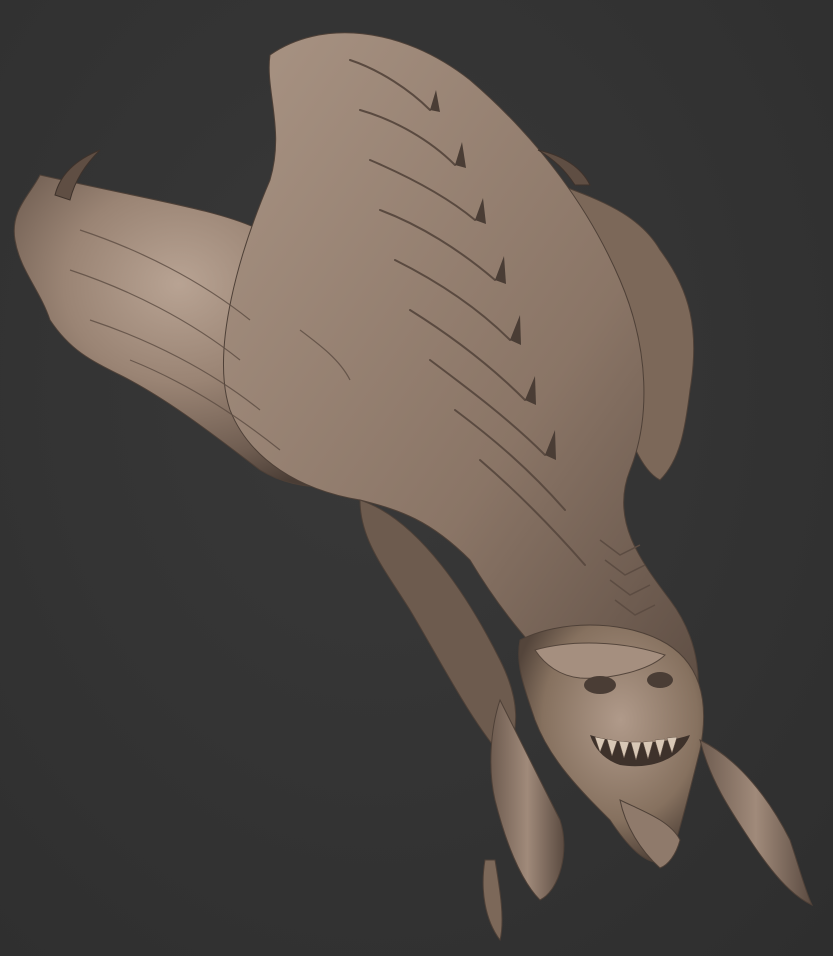 The width and height of the screenshot is (833, 956). Describe the element at coordinates (492, 900) in the screenshot. I see `left-mandible-spike` at that location.